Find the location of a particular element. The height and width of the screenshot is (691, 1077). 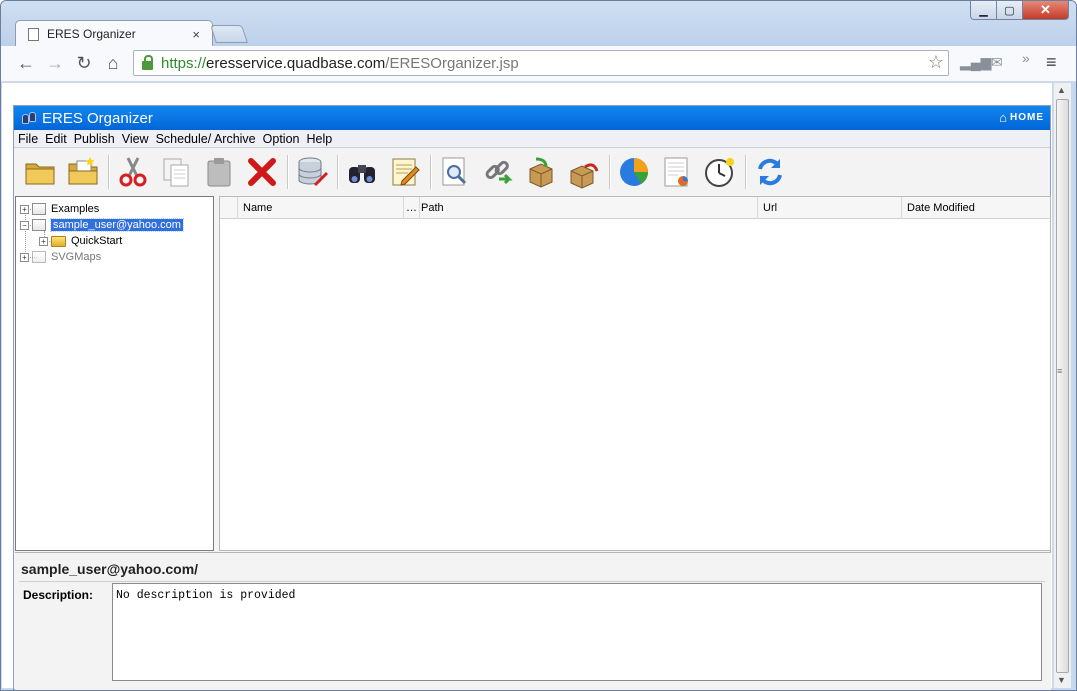

bookmark-star-icon: ☆ is located at coordinates (936, 62).